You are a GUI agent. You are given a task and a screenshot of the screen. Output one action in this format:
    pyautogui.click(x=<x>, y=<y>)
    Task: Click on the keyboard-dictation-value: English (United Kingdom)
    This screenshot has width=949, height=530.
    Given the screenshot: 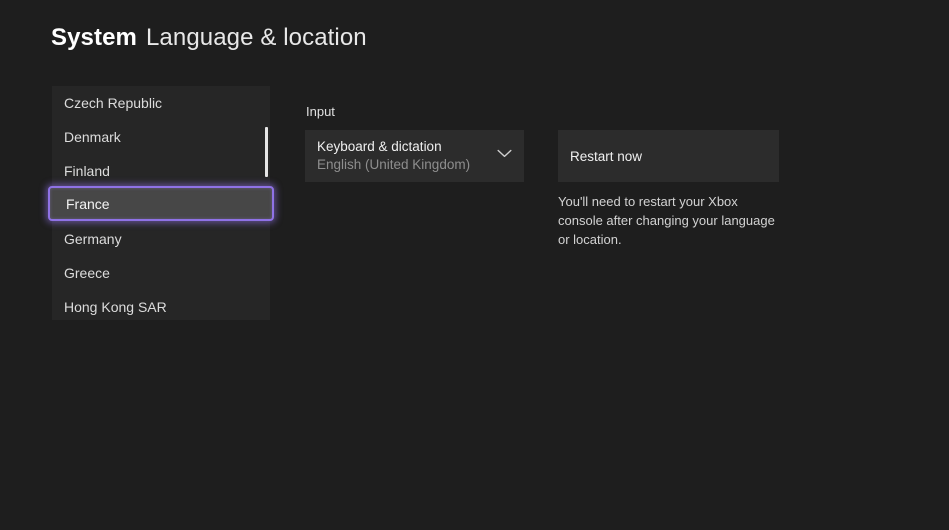 What is the action you would take?
    pyautogui.click(x=394, y=164)
    